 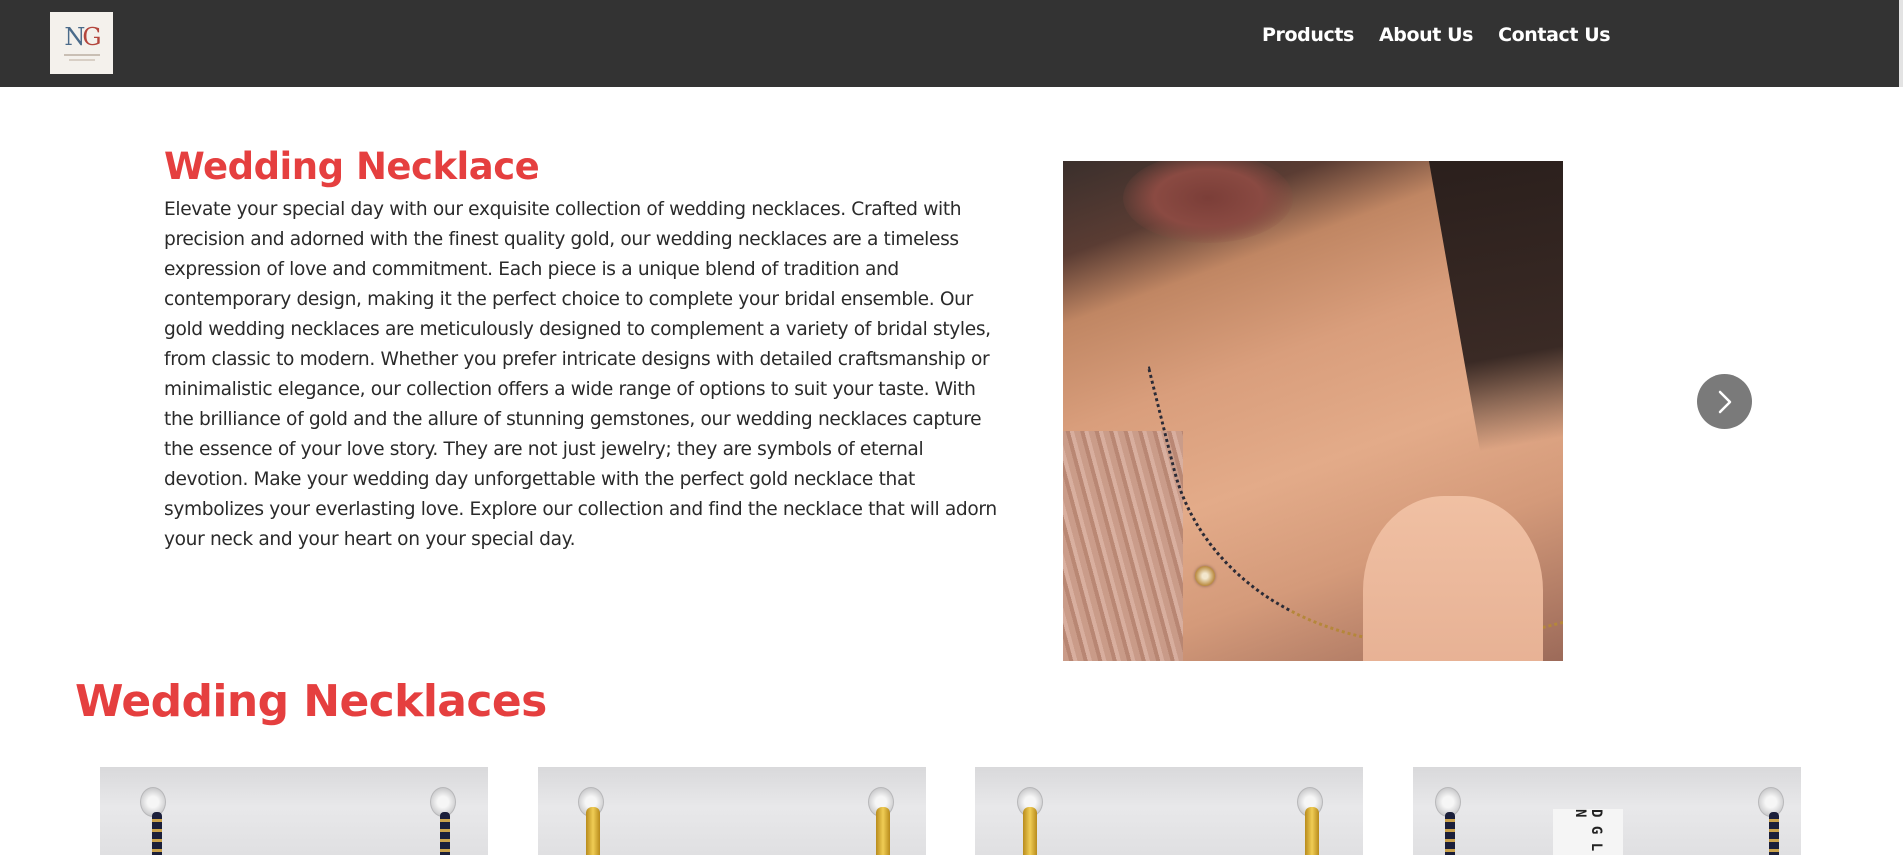 What do you see at coordinates (951, 43) in the screenshot?
I see `site-header: NG Products About Us Contact Us` at bounding box center [951, 43].